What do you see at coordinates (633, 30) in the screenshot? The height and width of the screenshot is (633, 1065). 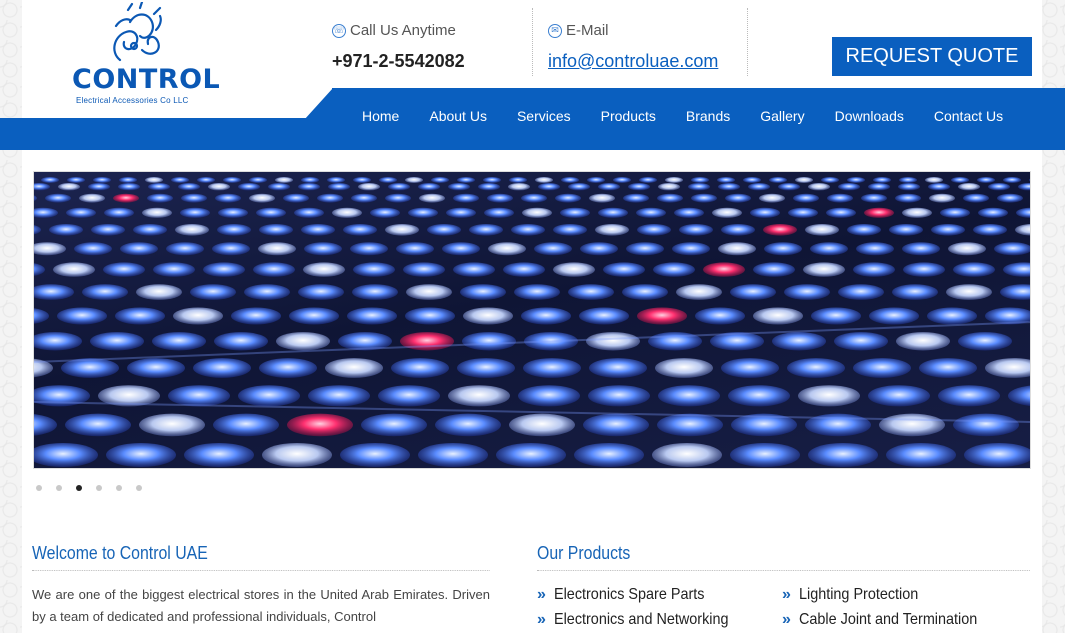 I see `email-label-row: ✉ E-Mail` at bounding box center [633, 30].